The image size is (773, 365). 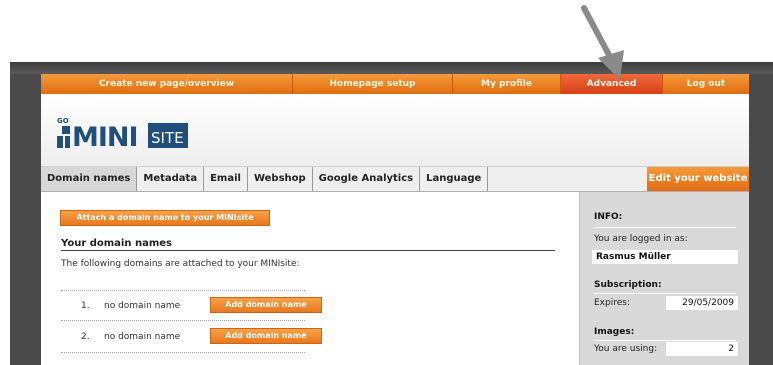 What do you see at coordinates (702, 303) in the screenshot?
I see `expires-value: 29/05/2009` at bounding box center [702, 303].